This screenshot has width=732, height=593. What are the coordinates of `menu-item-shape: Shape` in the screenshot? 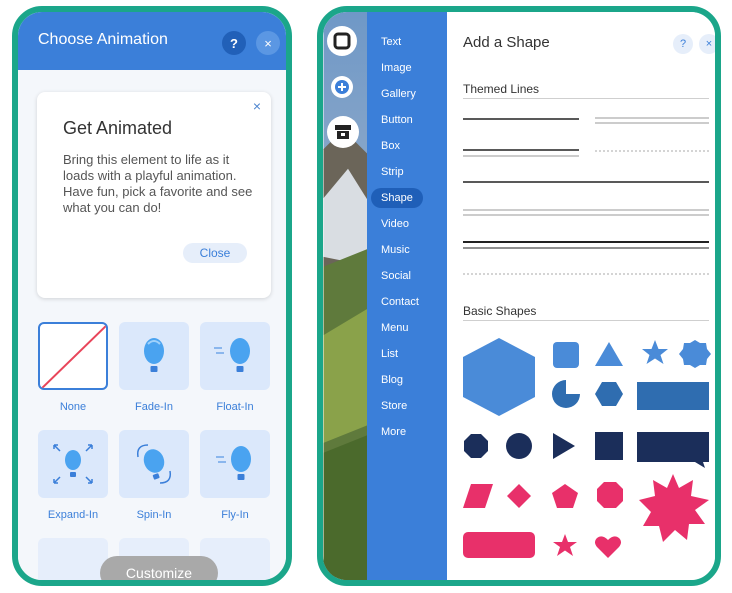 It's located at (397, 198).